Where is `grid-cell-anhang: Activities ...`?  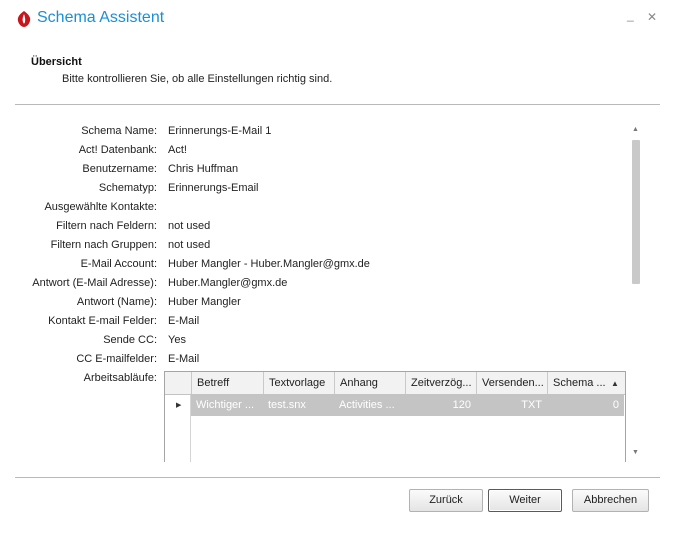 grid-cell-anhang: Activities ... is located at coordinates (369, 405).